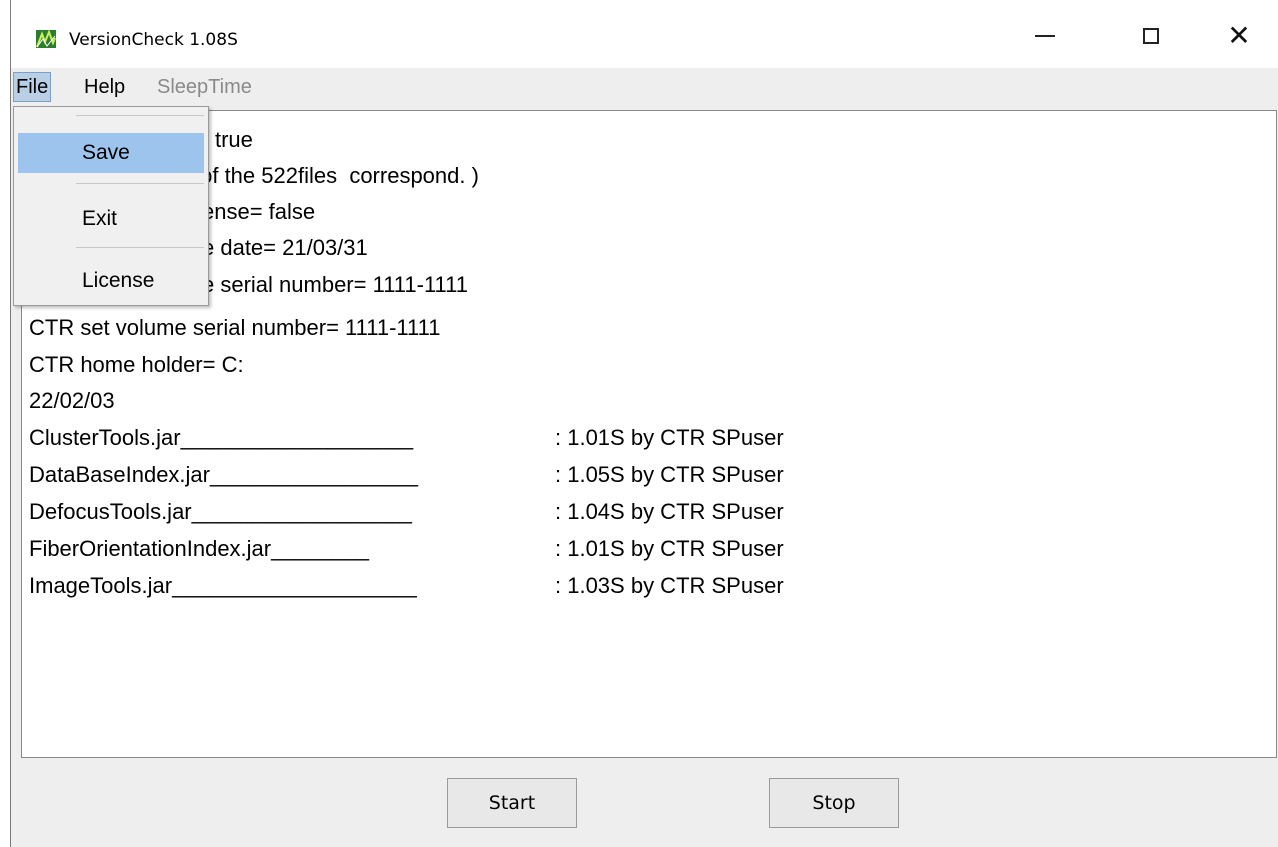  What do you see at coordinates (153, 40) in the screenshot?
I see `window-title: VersionCheck 1.08S` at bounding box center [153, 40].